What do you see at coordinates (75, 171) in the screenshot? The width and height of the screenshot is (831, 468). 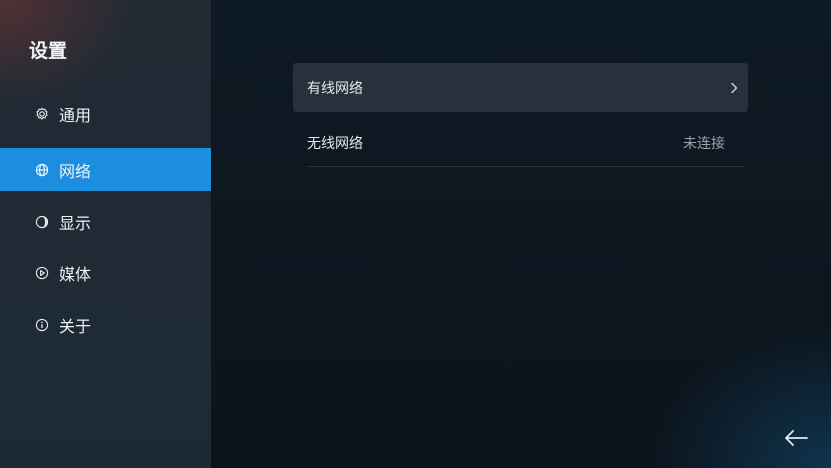 I see `sidebar-item-label: 网络` at bounding box center [75, 171].